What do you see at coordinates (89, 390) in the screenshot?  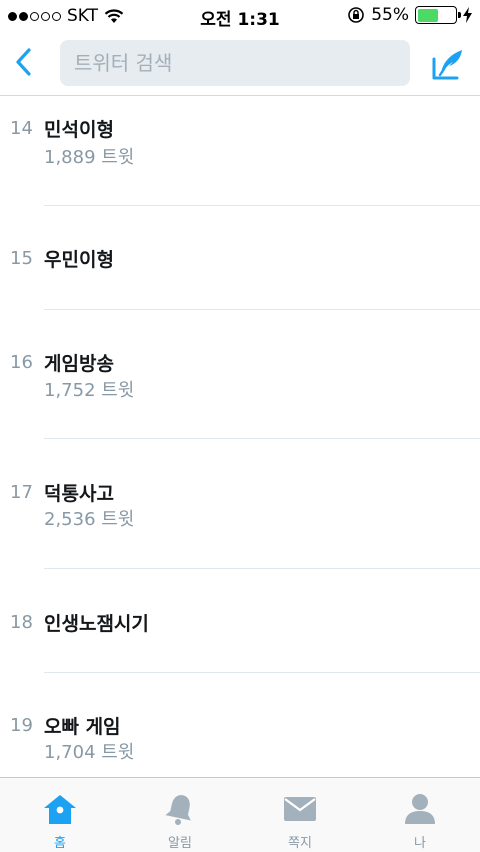 I see `trend-tweet-count: 1,752 트윗` at bounding box center [89, 390].